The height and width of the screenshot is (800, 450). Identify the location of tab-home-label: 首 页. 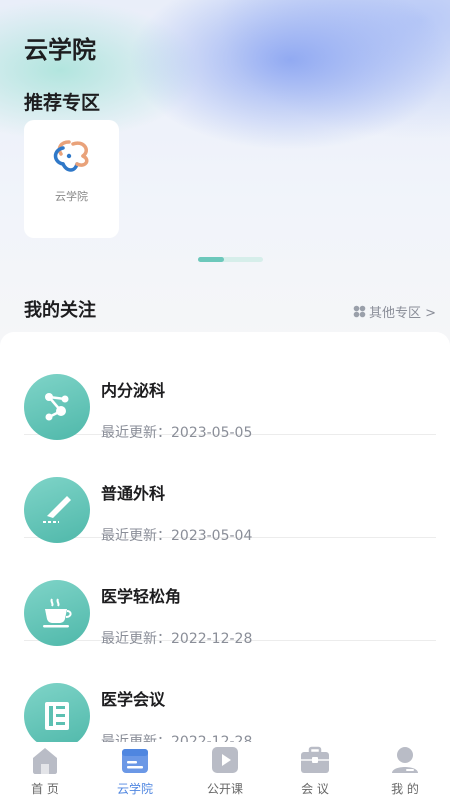
(45, 789).